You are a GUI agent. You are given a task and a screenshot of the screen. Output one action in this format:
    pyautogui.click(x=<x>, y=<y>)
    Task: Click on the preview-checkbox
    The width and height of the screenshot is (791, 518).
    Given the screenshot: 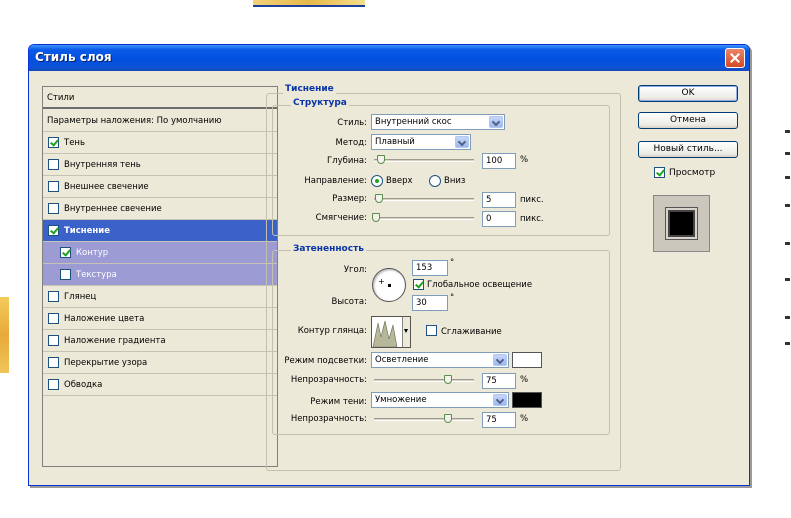 What is the action you would take?
    pyautogui.click(x=659, y=172)
    